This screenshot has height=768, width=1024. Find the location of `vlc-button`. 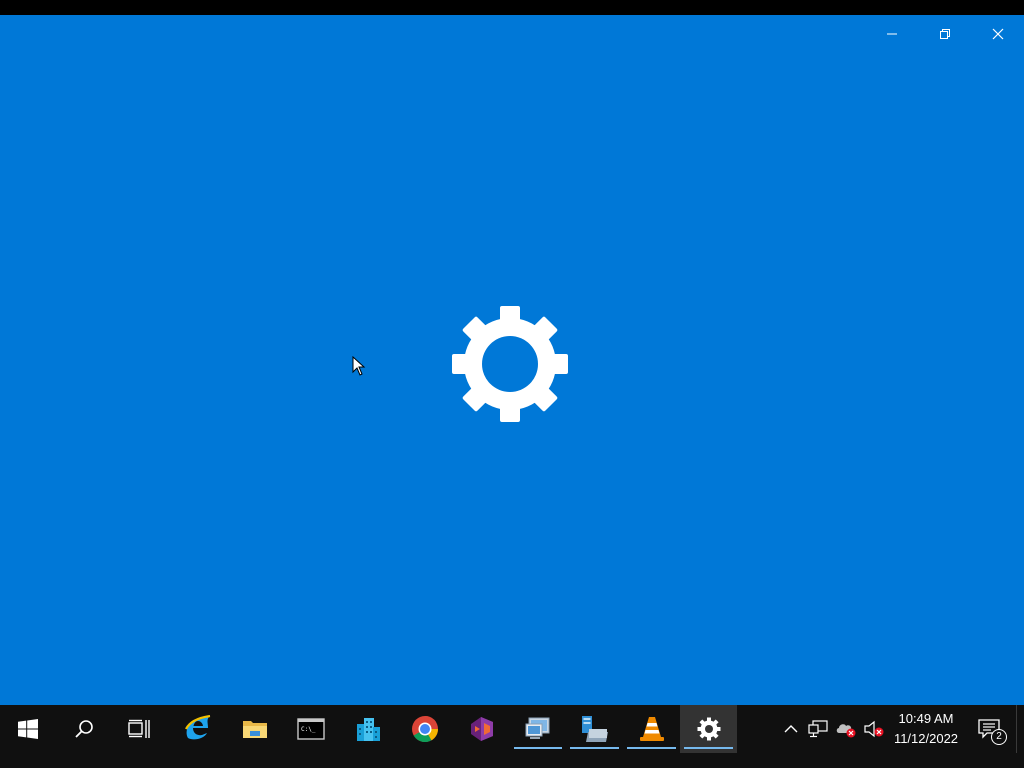

vlc-button is located at coordinates (651, 729).